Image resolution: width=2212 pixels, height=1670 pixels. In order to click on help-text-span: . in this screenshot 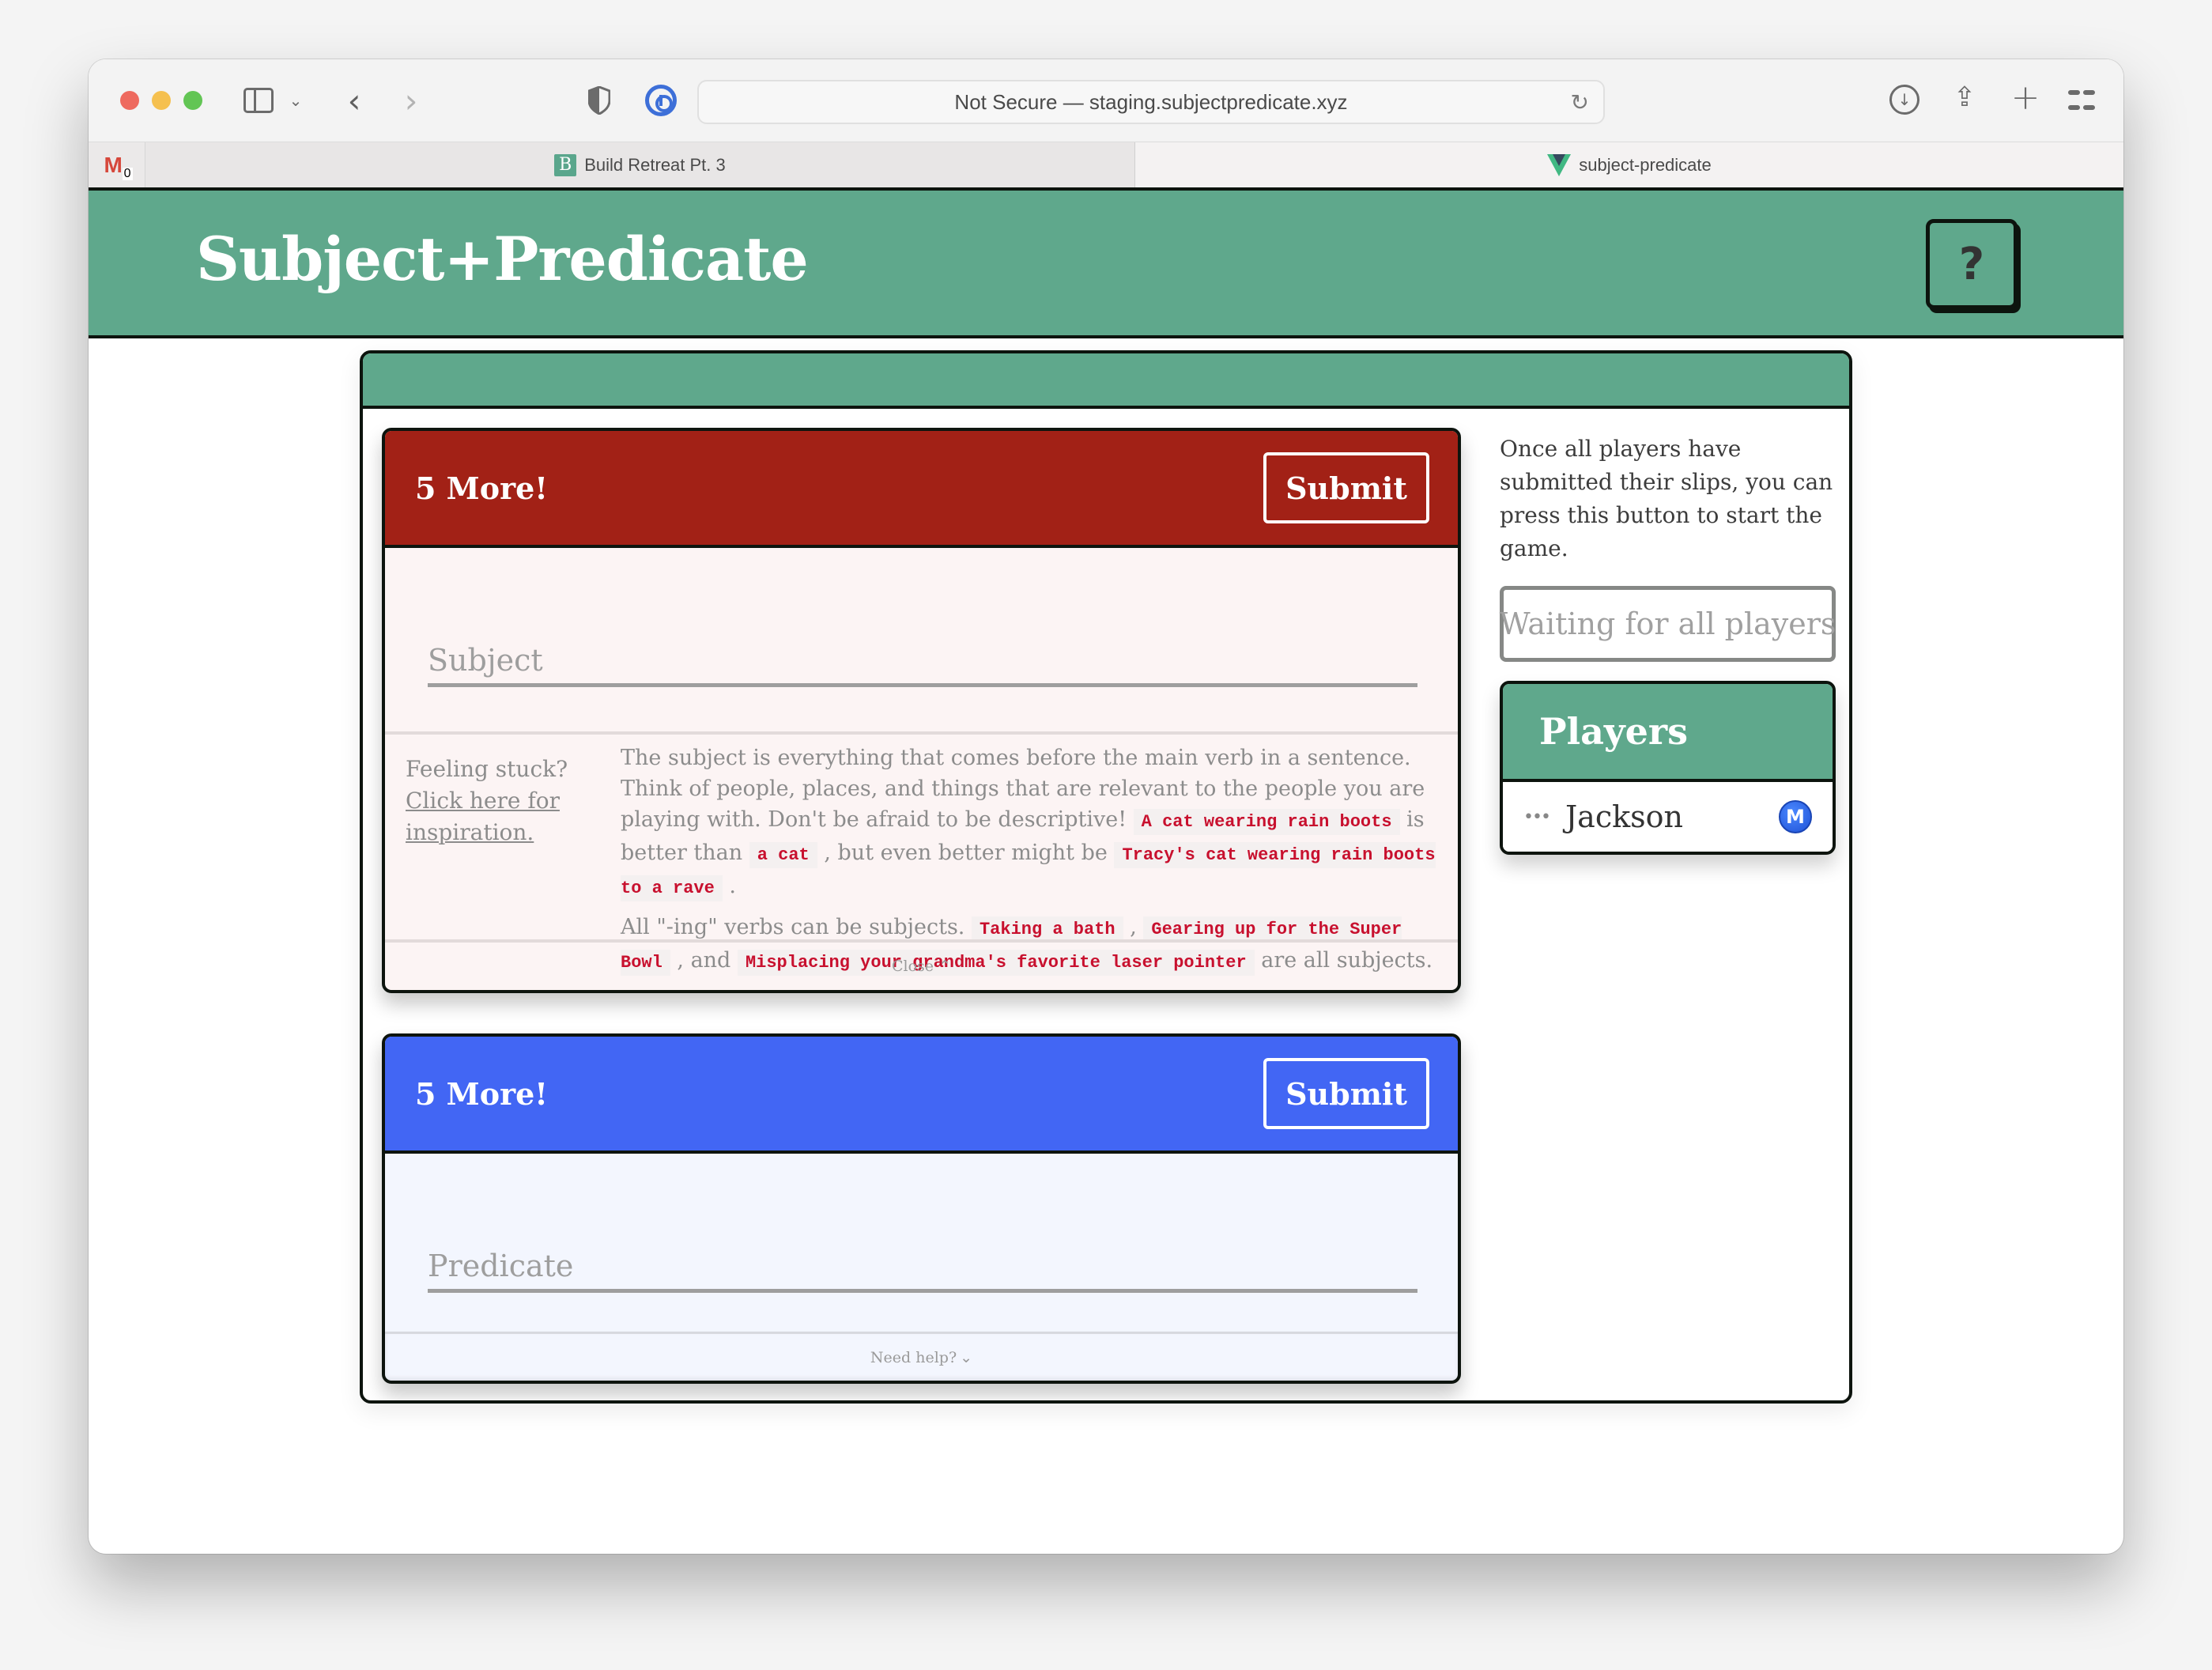, I will do `click(733, 886)`.